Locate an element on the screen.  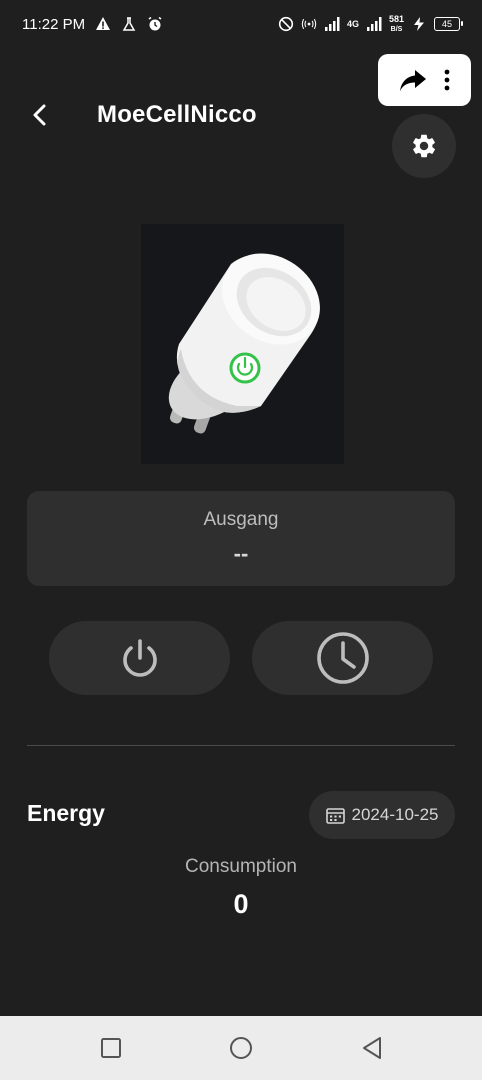
energy-title: Energy is located at coordinates (66, 813).